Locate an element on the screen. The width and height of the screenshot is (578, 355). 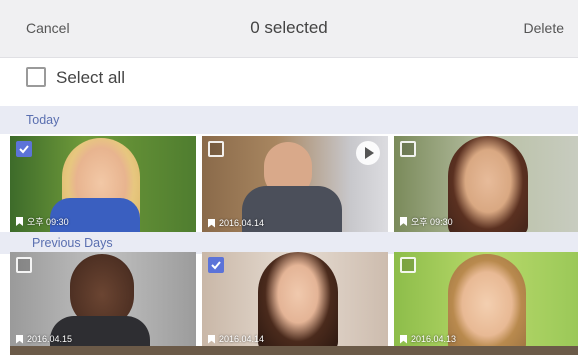
next-row-peek is located at coordinates (294, 350).